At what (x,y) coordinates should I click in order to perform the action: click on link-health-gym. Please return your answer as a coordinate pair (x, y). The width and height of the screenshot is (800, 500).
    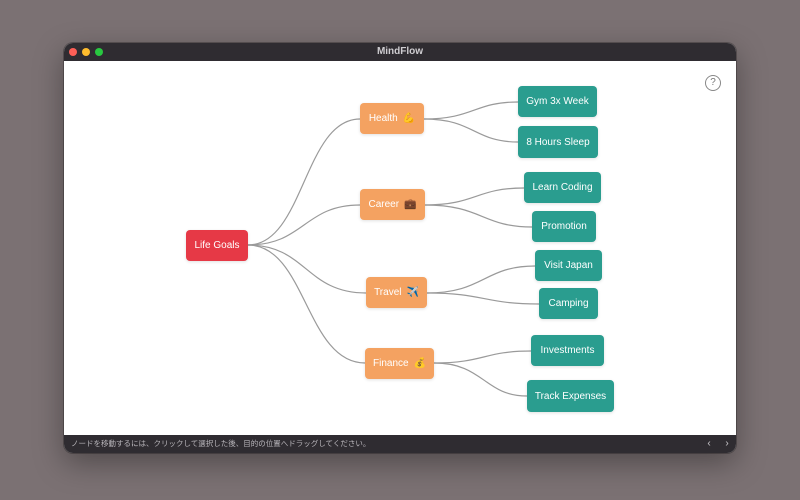
    Looking at the image, I should click on (471, 110).